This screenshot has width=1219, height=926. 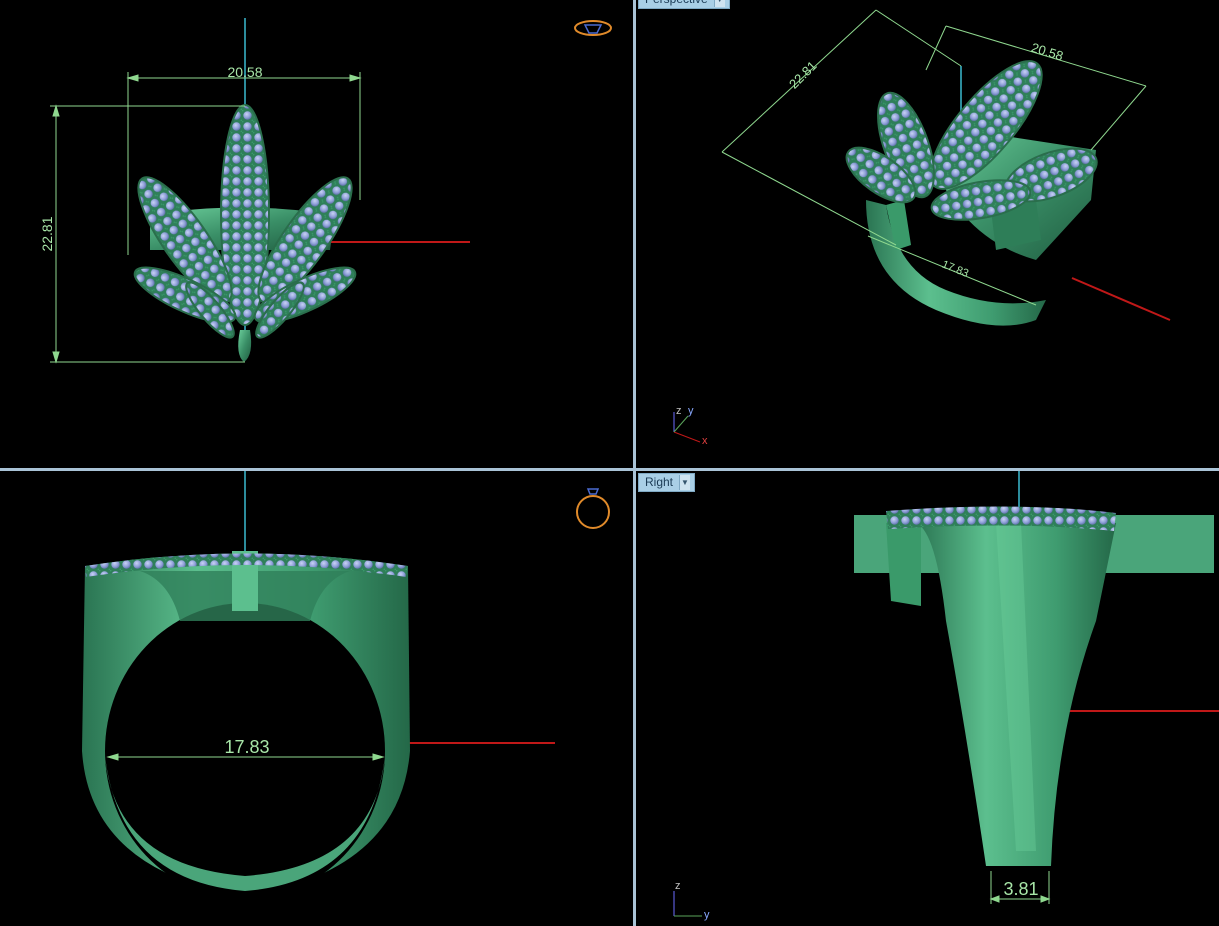 I want to click on x-axis-line, so click(x=1121, y=299).